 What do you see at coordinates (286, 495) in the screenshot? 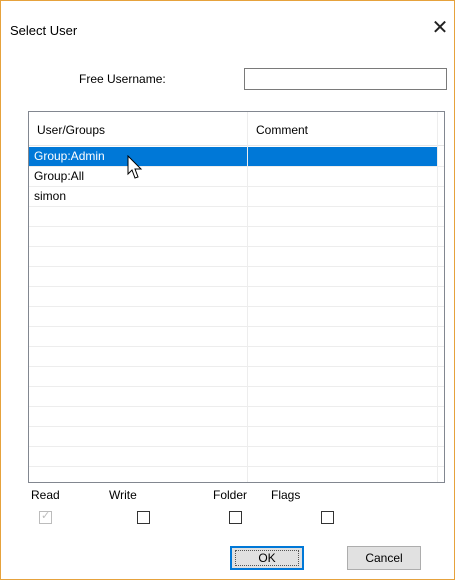
I see `flags-label: Flags` at bounding box center [286, 495].